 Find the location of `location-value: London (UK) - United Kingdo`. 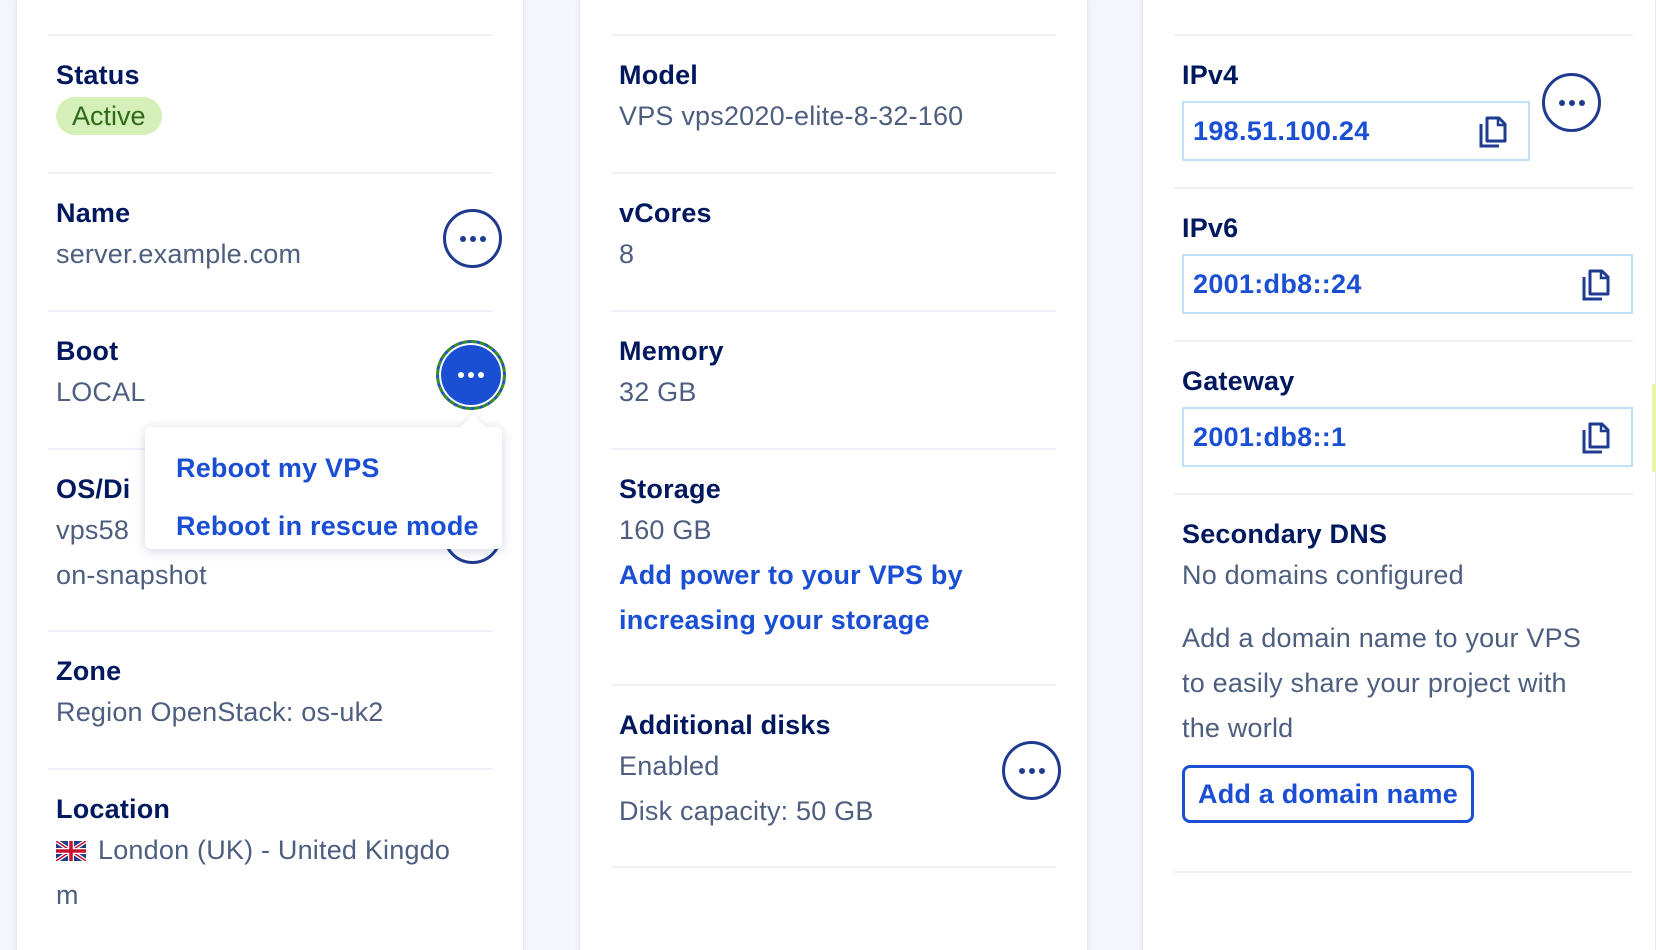

location-value: London (UK) - United Kingdo is located at coordinates (274, 850).